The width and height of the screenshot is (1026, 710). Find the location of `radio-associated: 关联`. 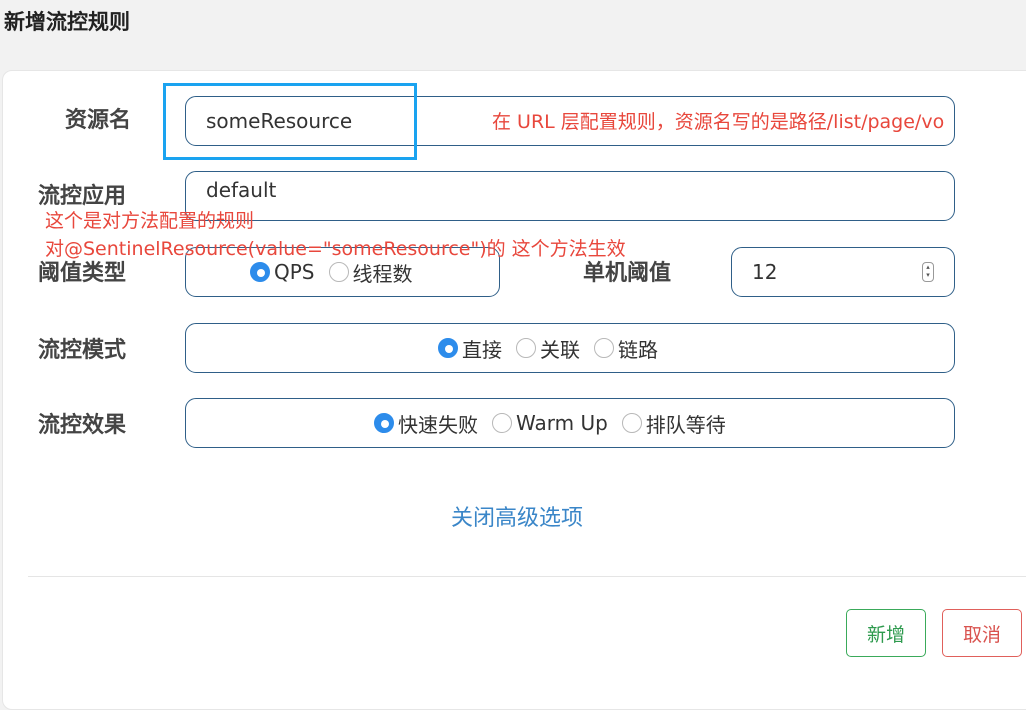

radio-associated: 关联 is located at coordinates (548, 348).